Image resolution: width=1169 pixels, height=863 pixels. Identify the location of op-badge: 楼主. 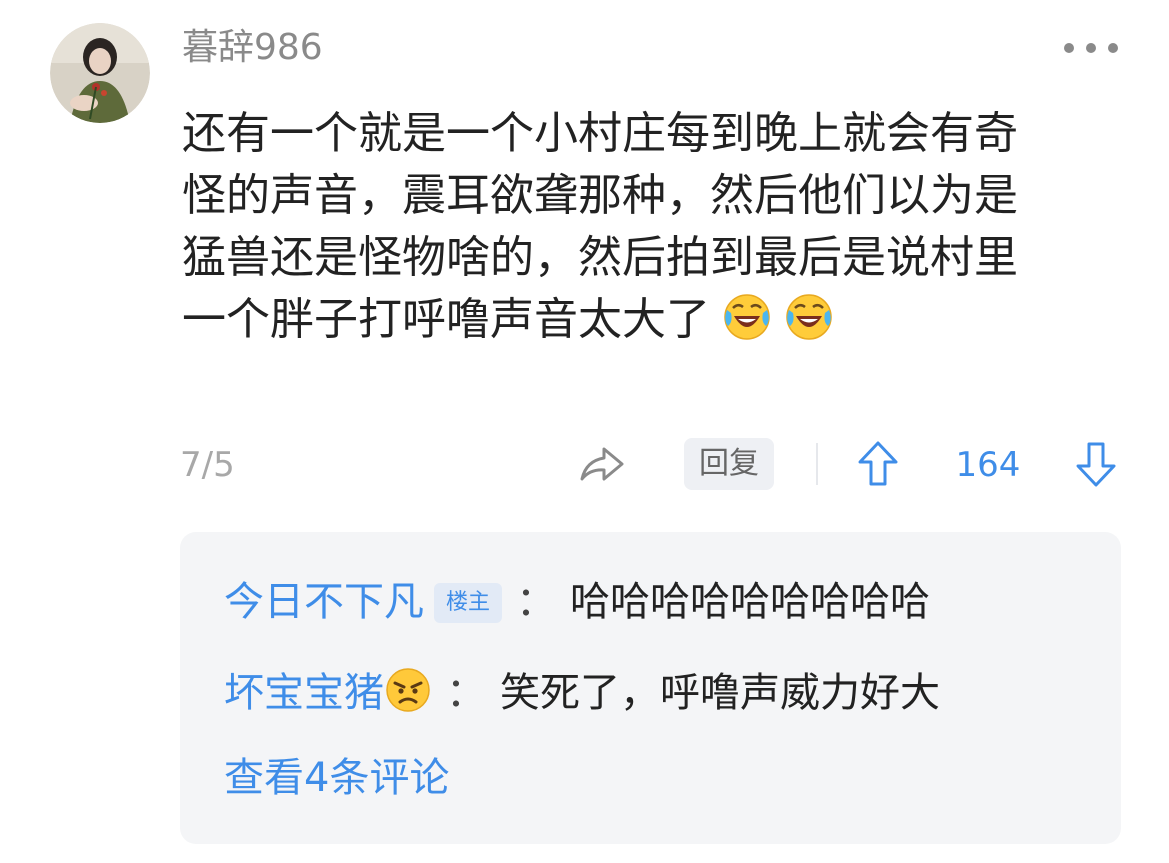
(468, 603).